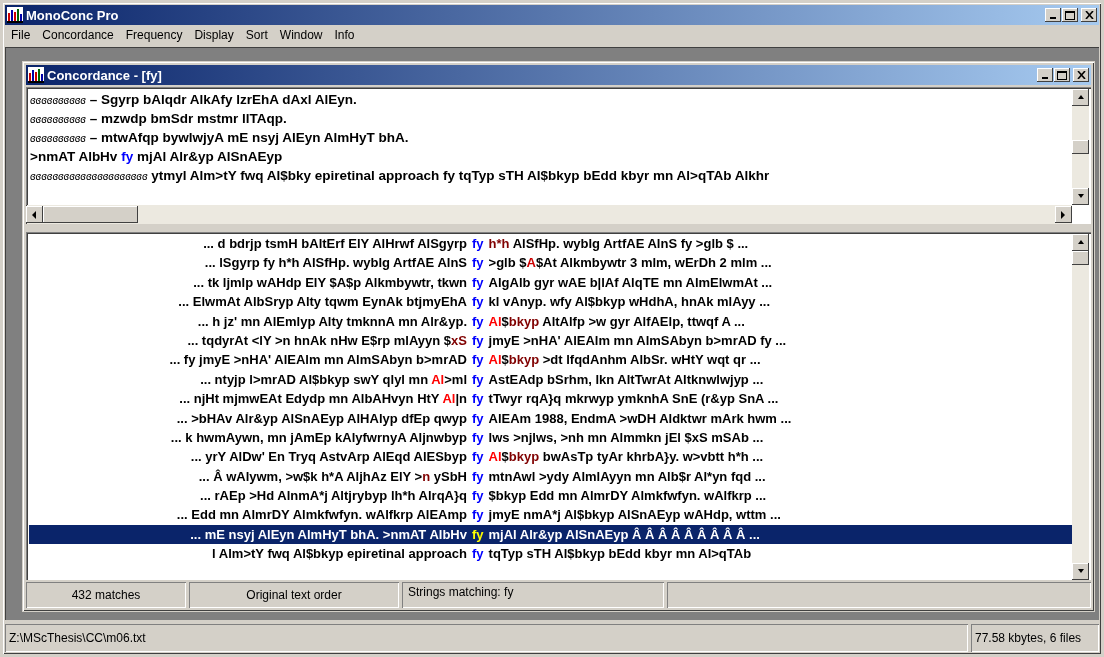  What do you see at coordinates (154, 35) in the screenshot?
I see `menu-item: Frequency` at bounding box center [154, 35].